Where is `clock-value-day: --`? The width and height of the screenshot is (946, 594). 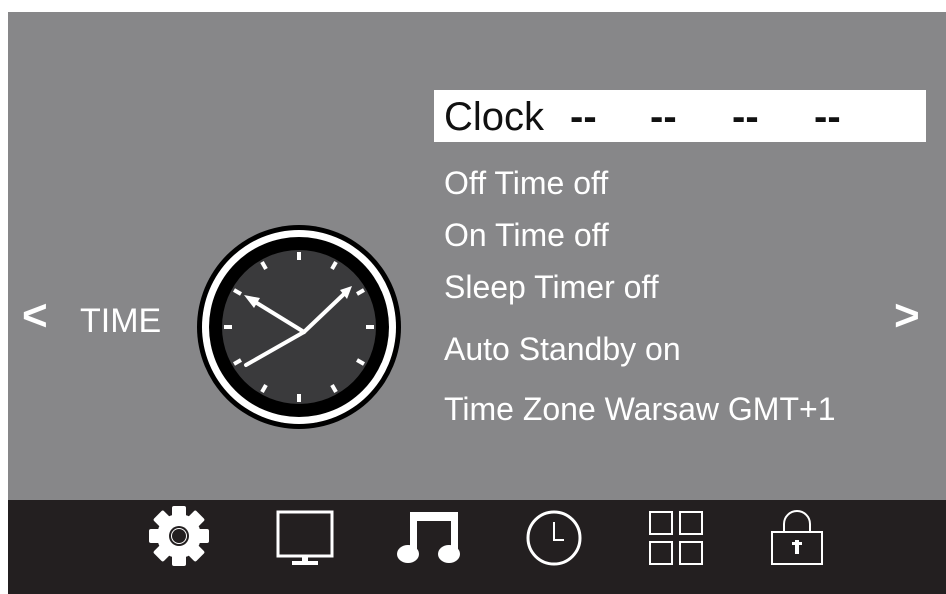 clock-value-day: -- is located at coordinates (745, 117).